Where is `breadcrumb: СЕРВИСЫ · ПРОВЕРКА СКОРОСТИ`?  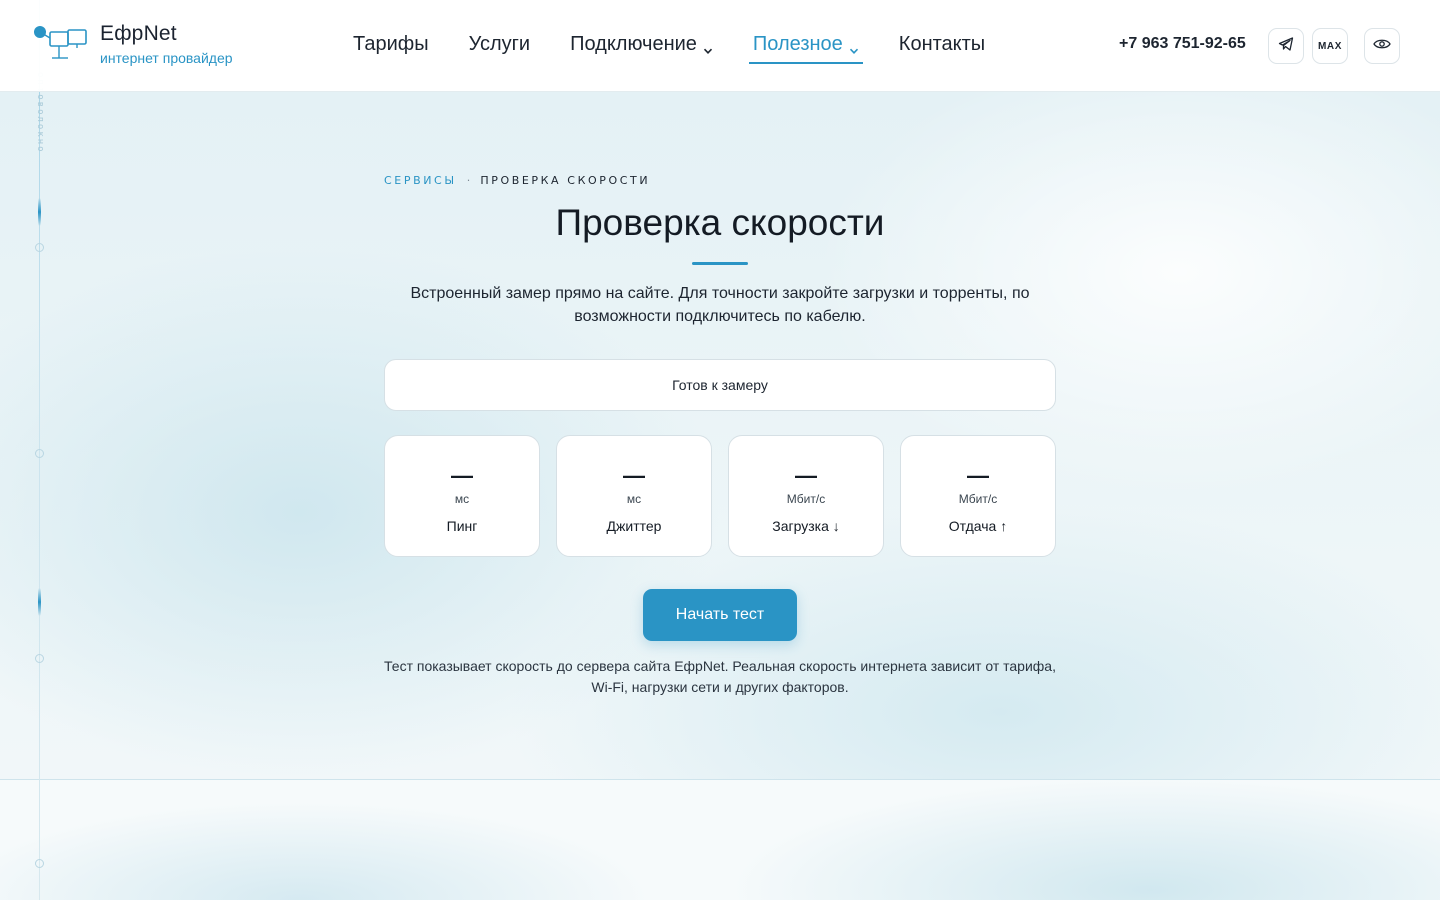 breadcrumb: СЕРВИСЫ · ПРОВЕРКА СКОРОСТИ is located at coordinates (517, 180).